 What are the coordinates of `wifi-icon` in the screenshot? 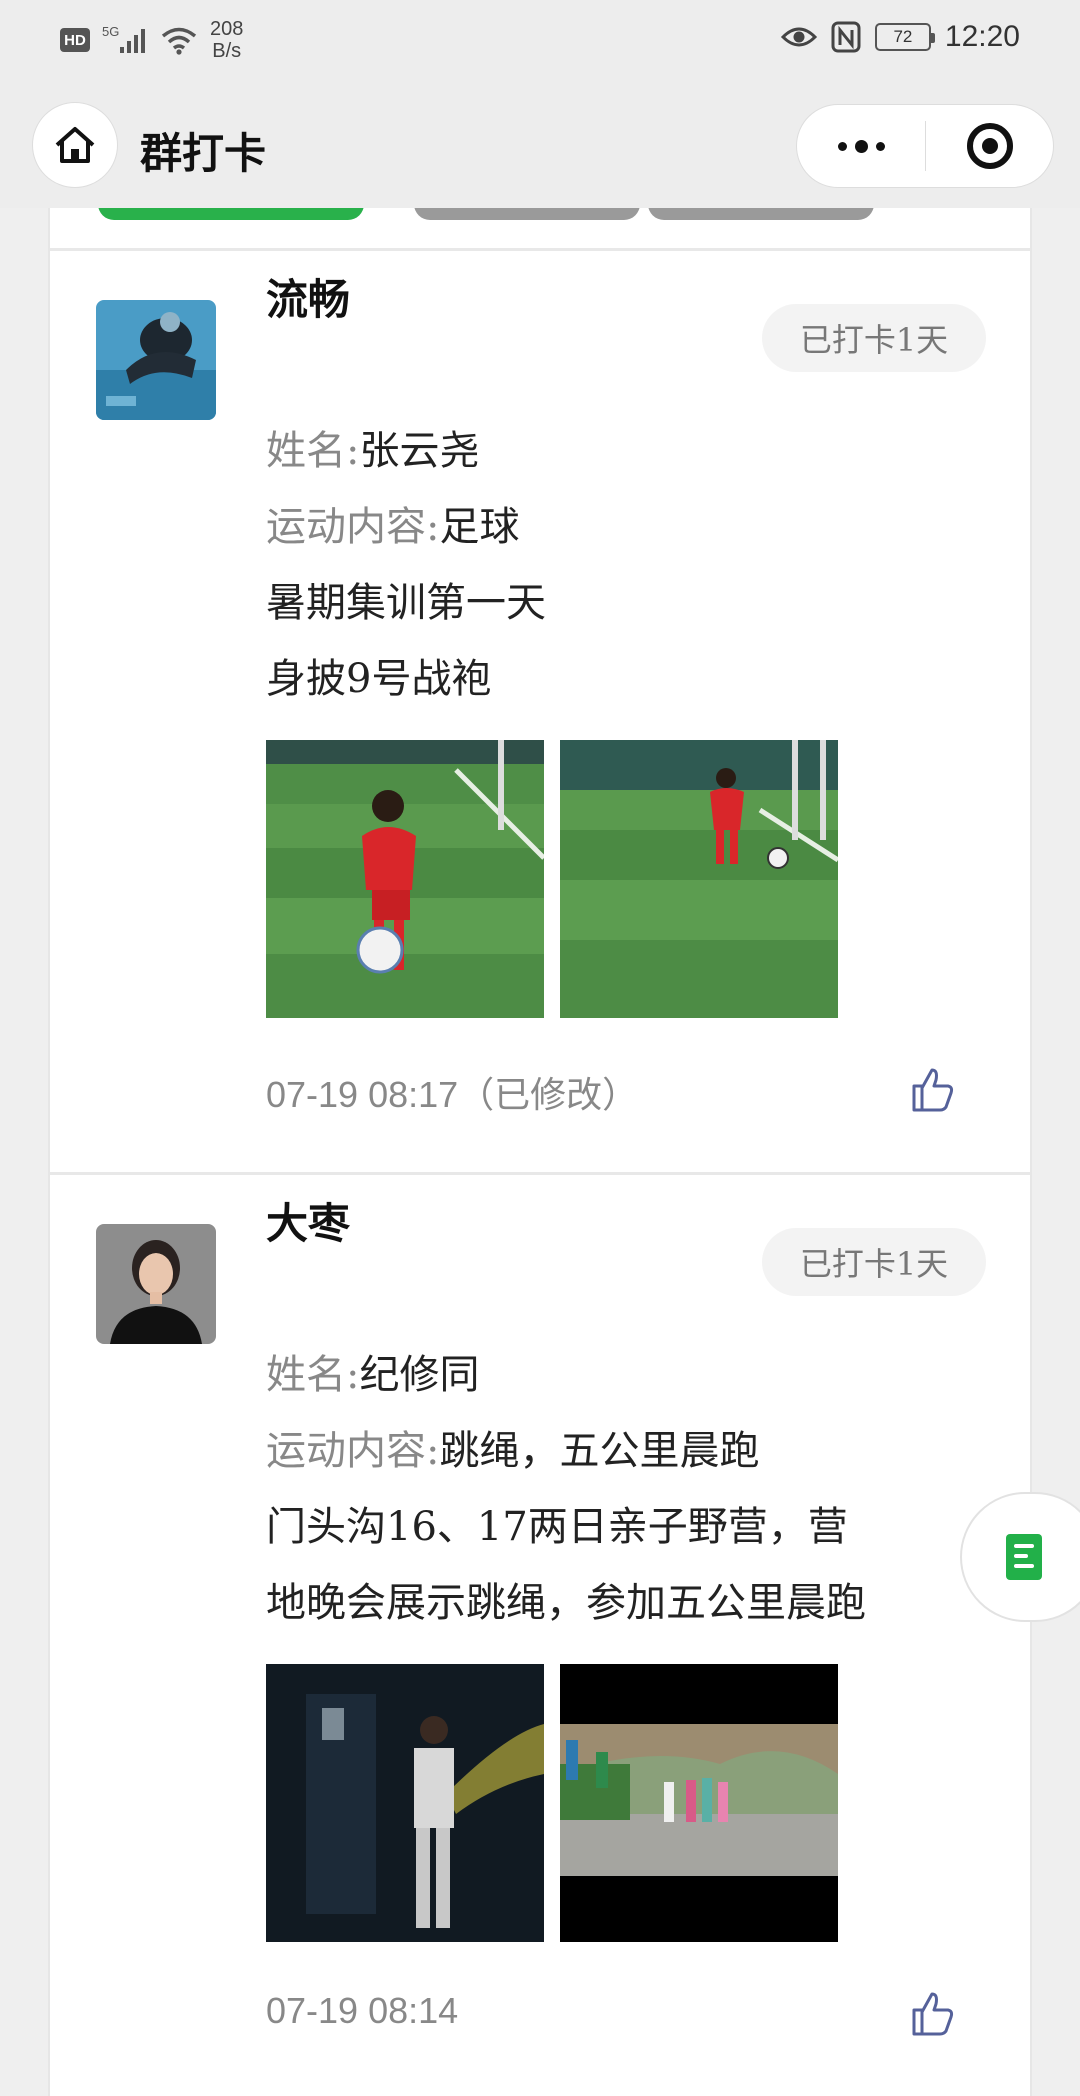 It's located at (179, 41).